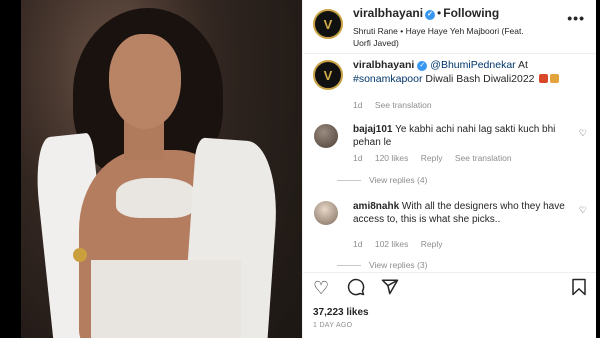 The width and height of the screenshot is (600, 338). Describe the element at coordinates (328, 24) in the screenshot. I see `avatar: V` at that location.